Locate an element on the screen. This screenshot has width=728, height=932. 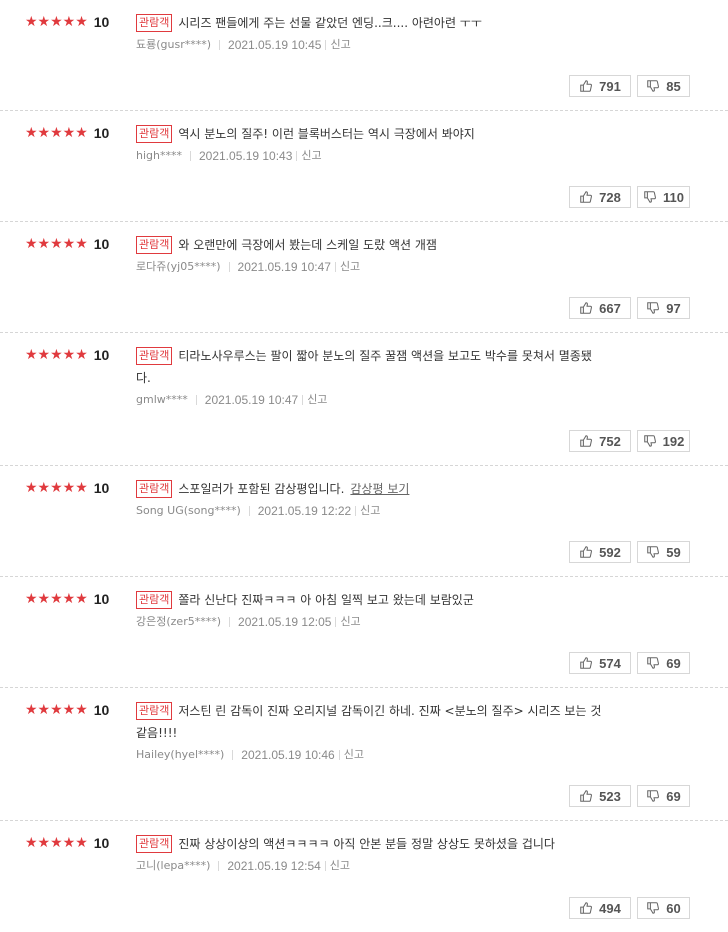
like-button: 667 is located at coordinates (600, 308).